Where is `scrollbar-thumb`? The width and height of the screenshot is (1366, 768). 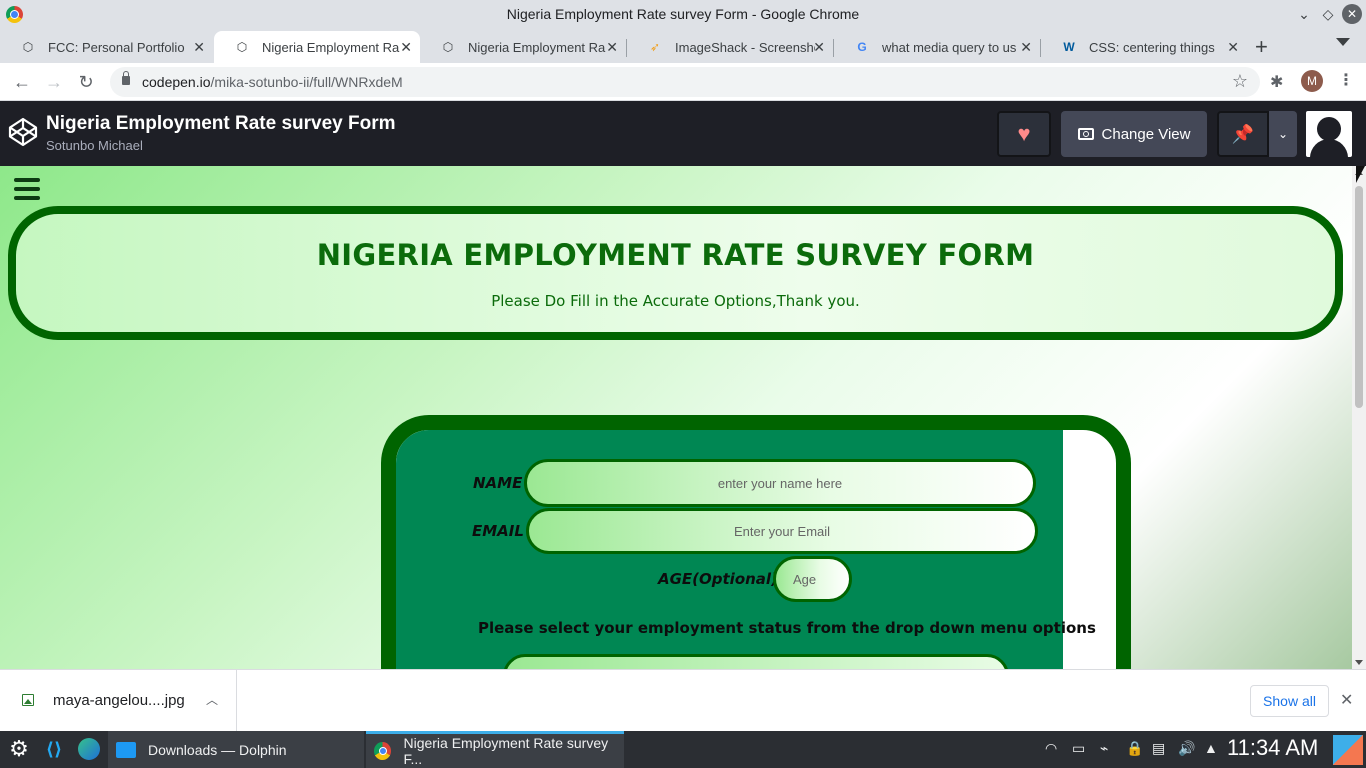 scrollbar-thumb is located at coordinates (1359, 297).